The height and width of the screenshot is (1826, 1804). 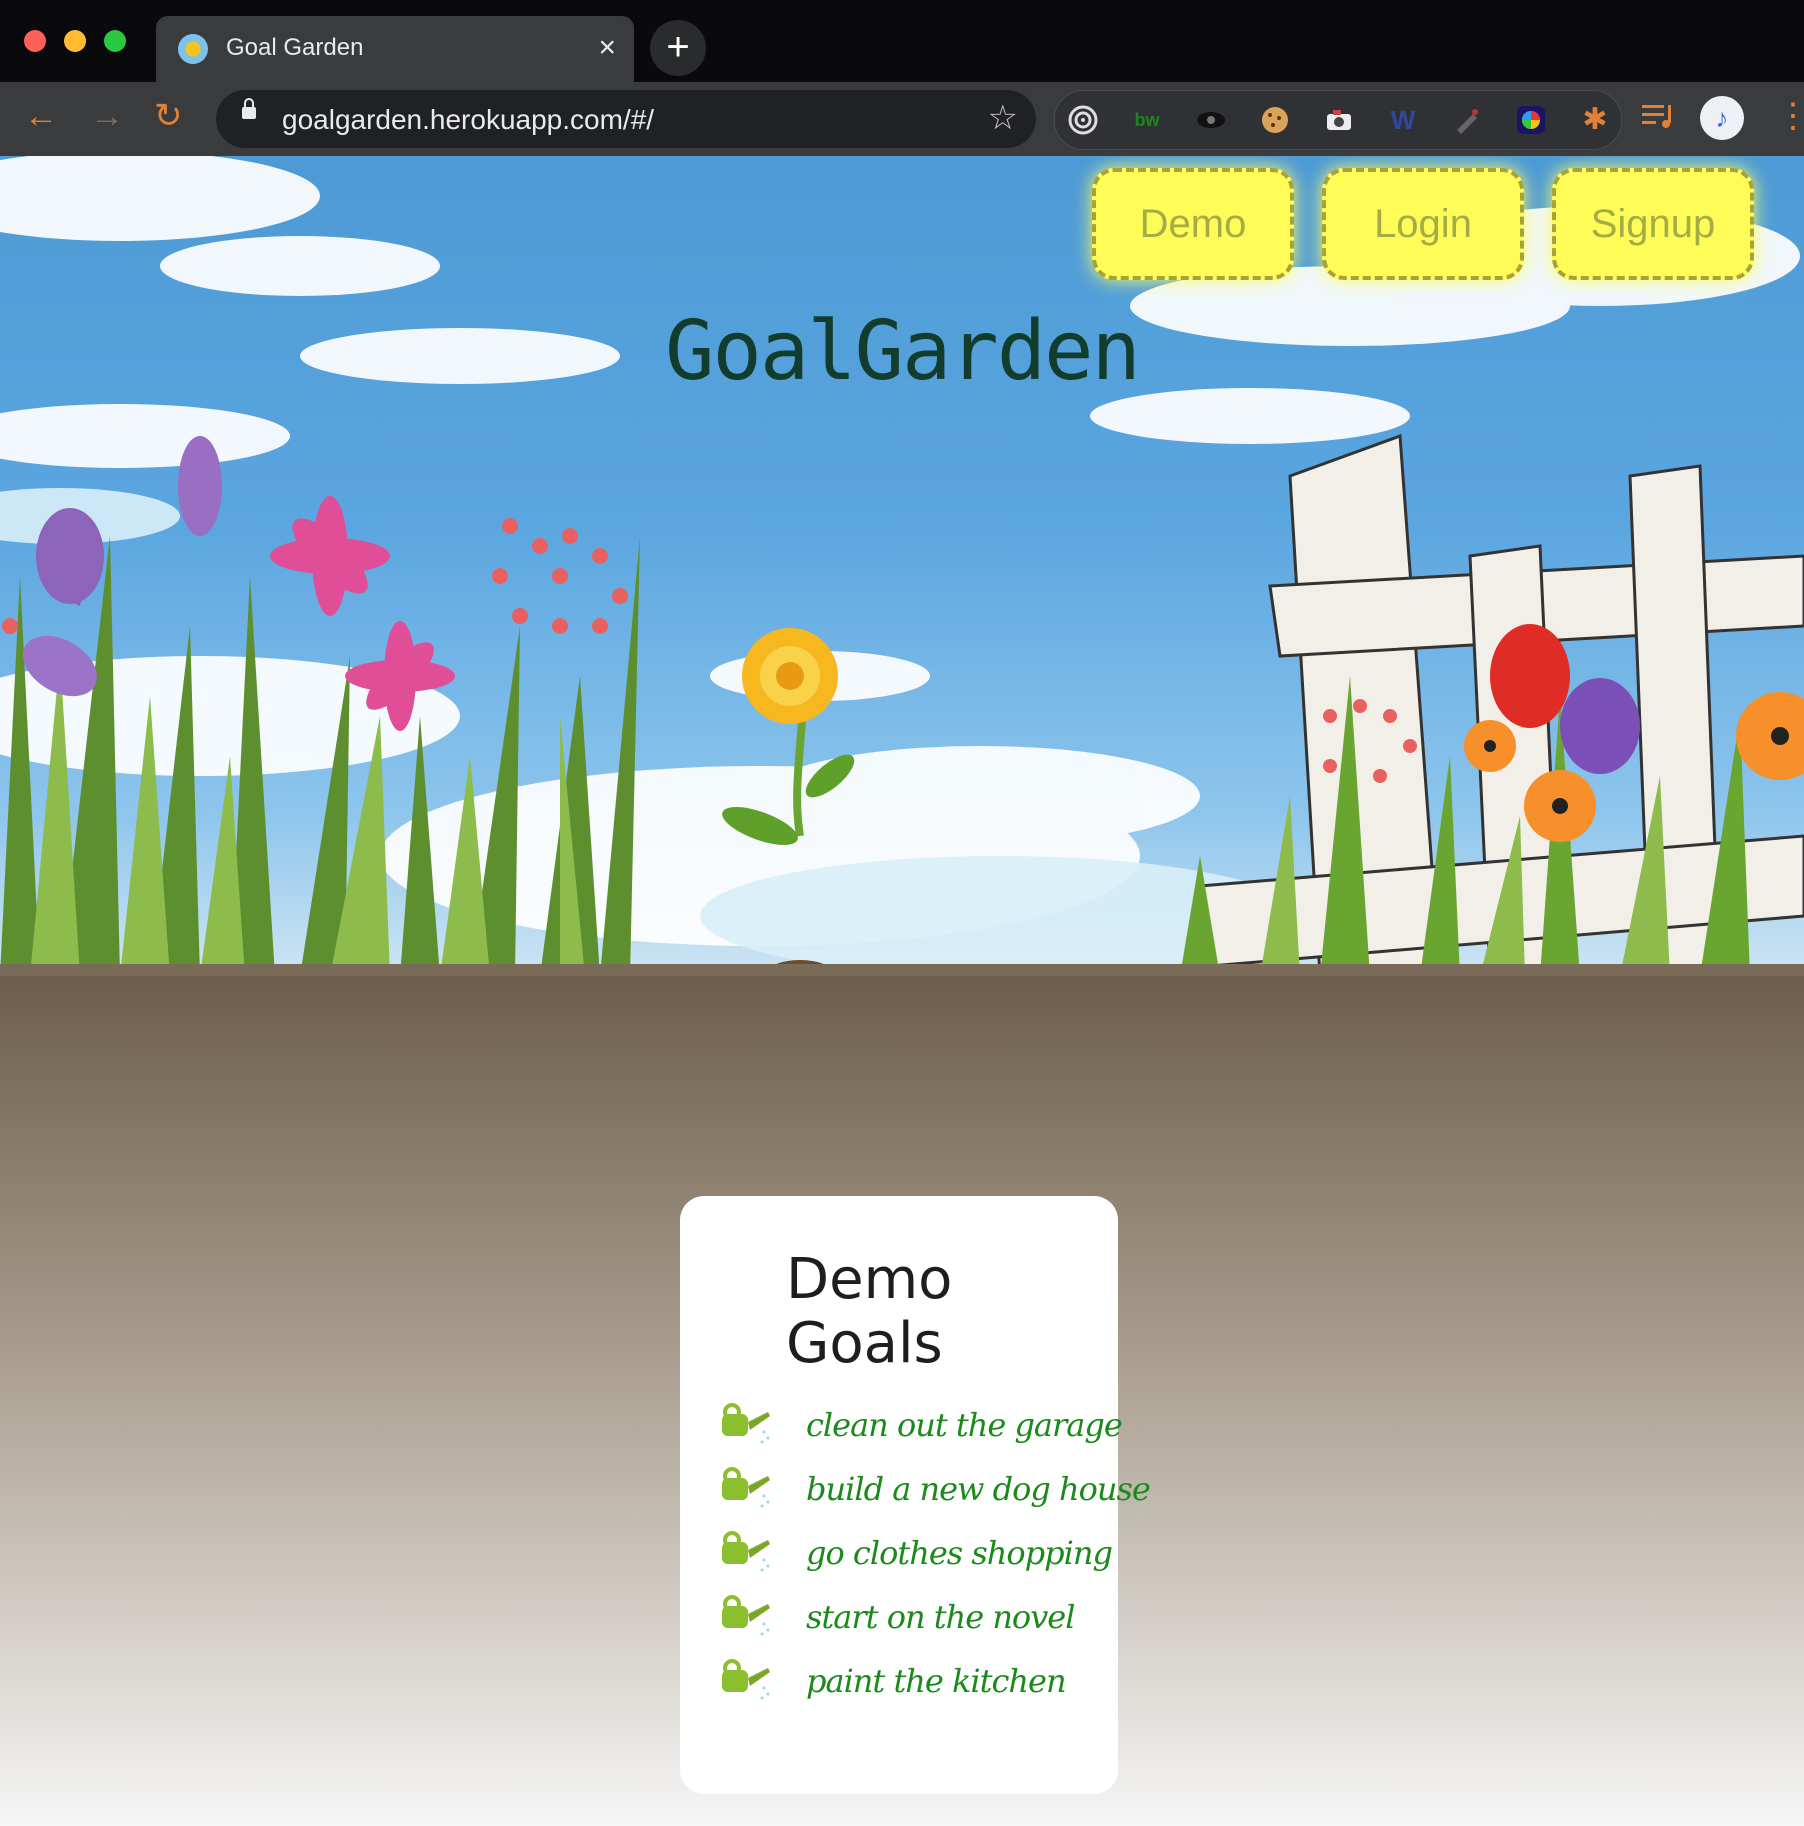 I want to click on tab-close-icon: ×, so click(x=607, y=48).